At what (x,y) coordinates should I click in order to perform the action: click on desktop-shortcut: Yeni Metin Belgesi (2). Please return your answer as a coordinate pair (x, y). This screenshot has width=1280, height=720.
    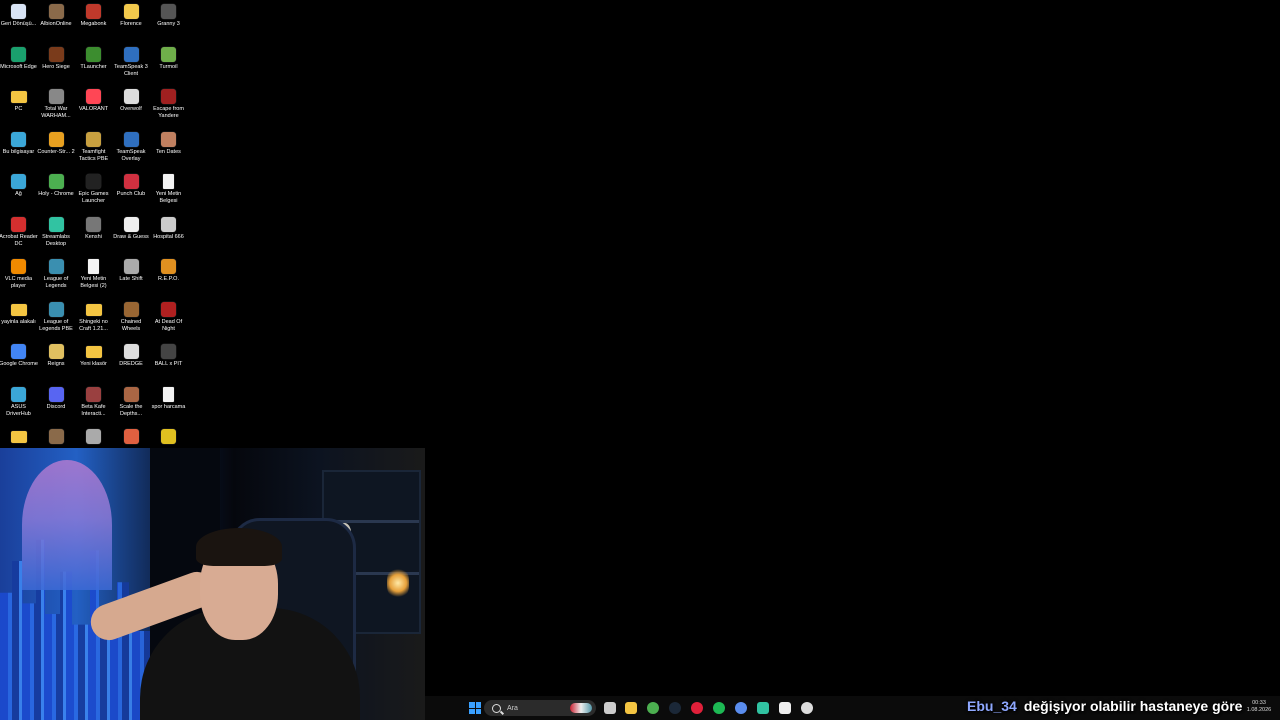
    Looking at the image, I should click on (93, 274).